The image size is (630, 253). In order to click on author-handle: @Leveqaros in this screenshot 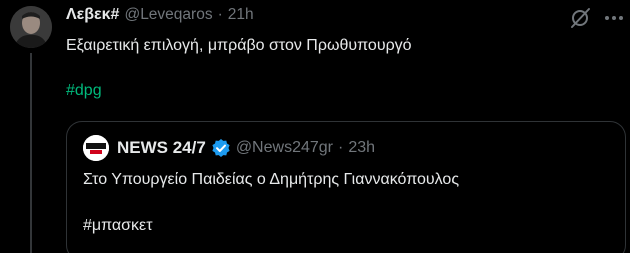, I will do `click(168, 15)`.